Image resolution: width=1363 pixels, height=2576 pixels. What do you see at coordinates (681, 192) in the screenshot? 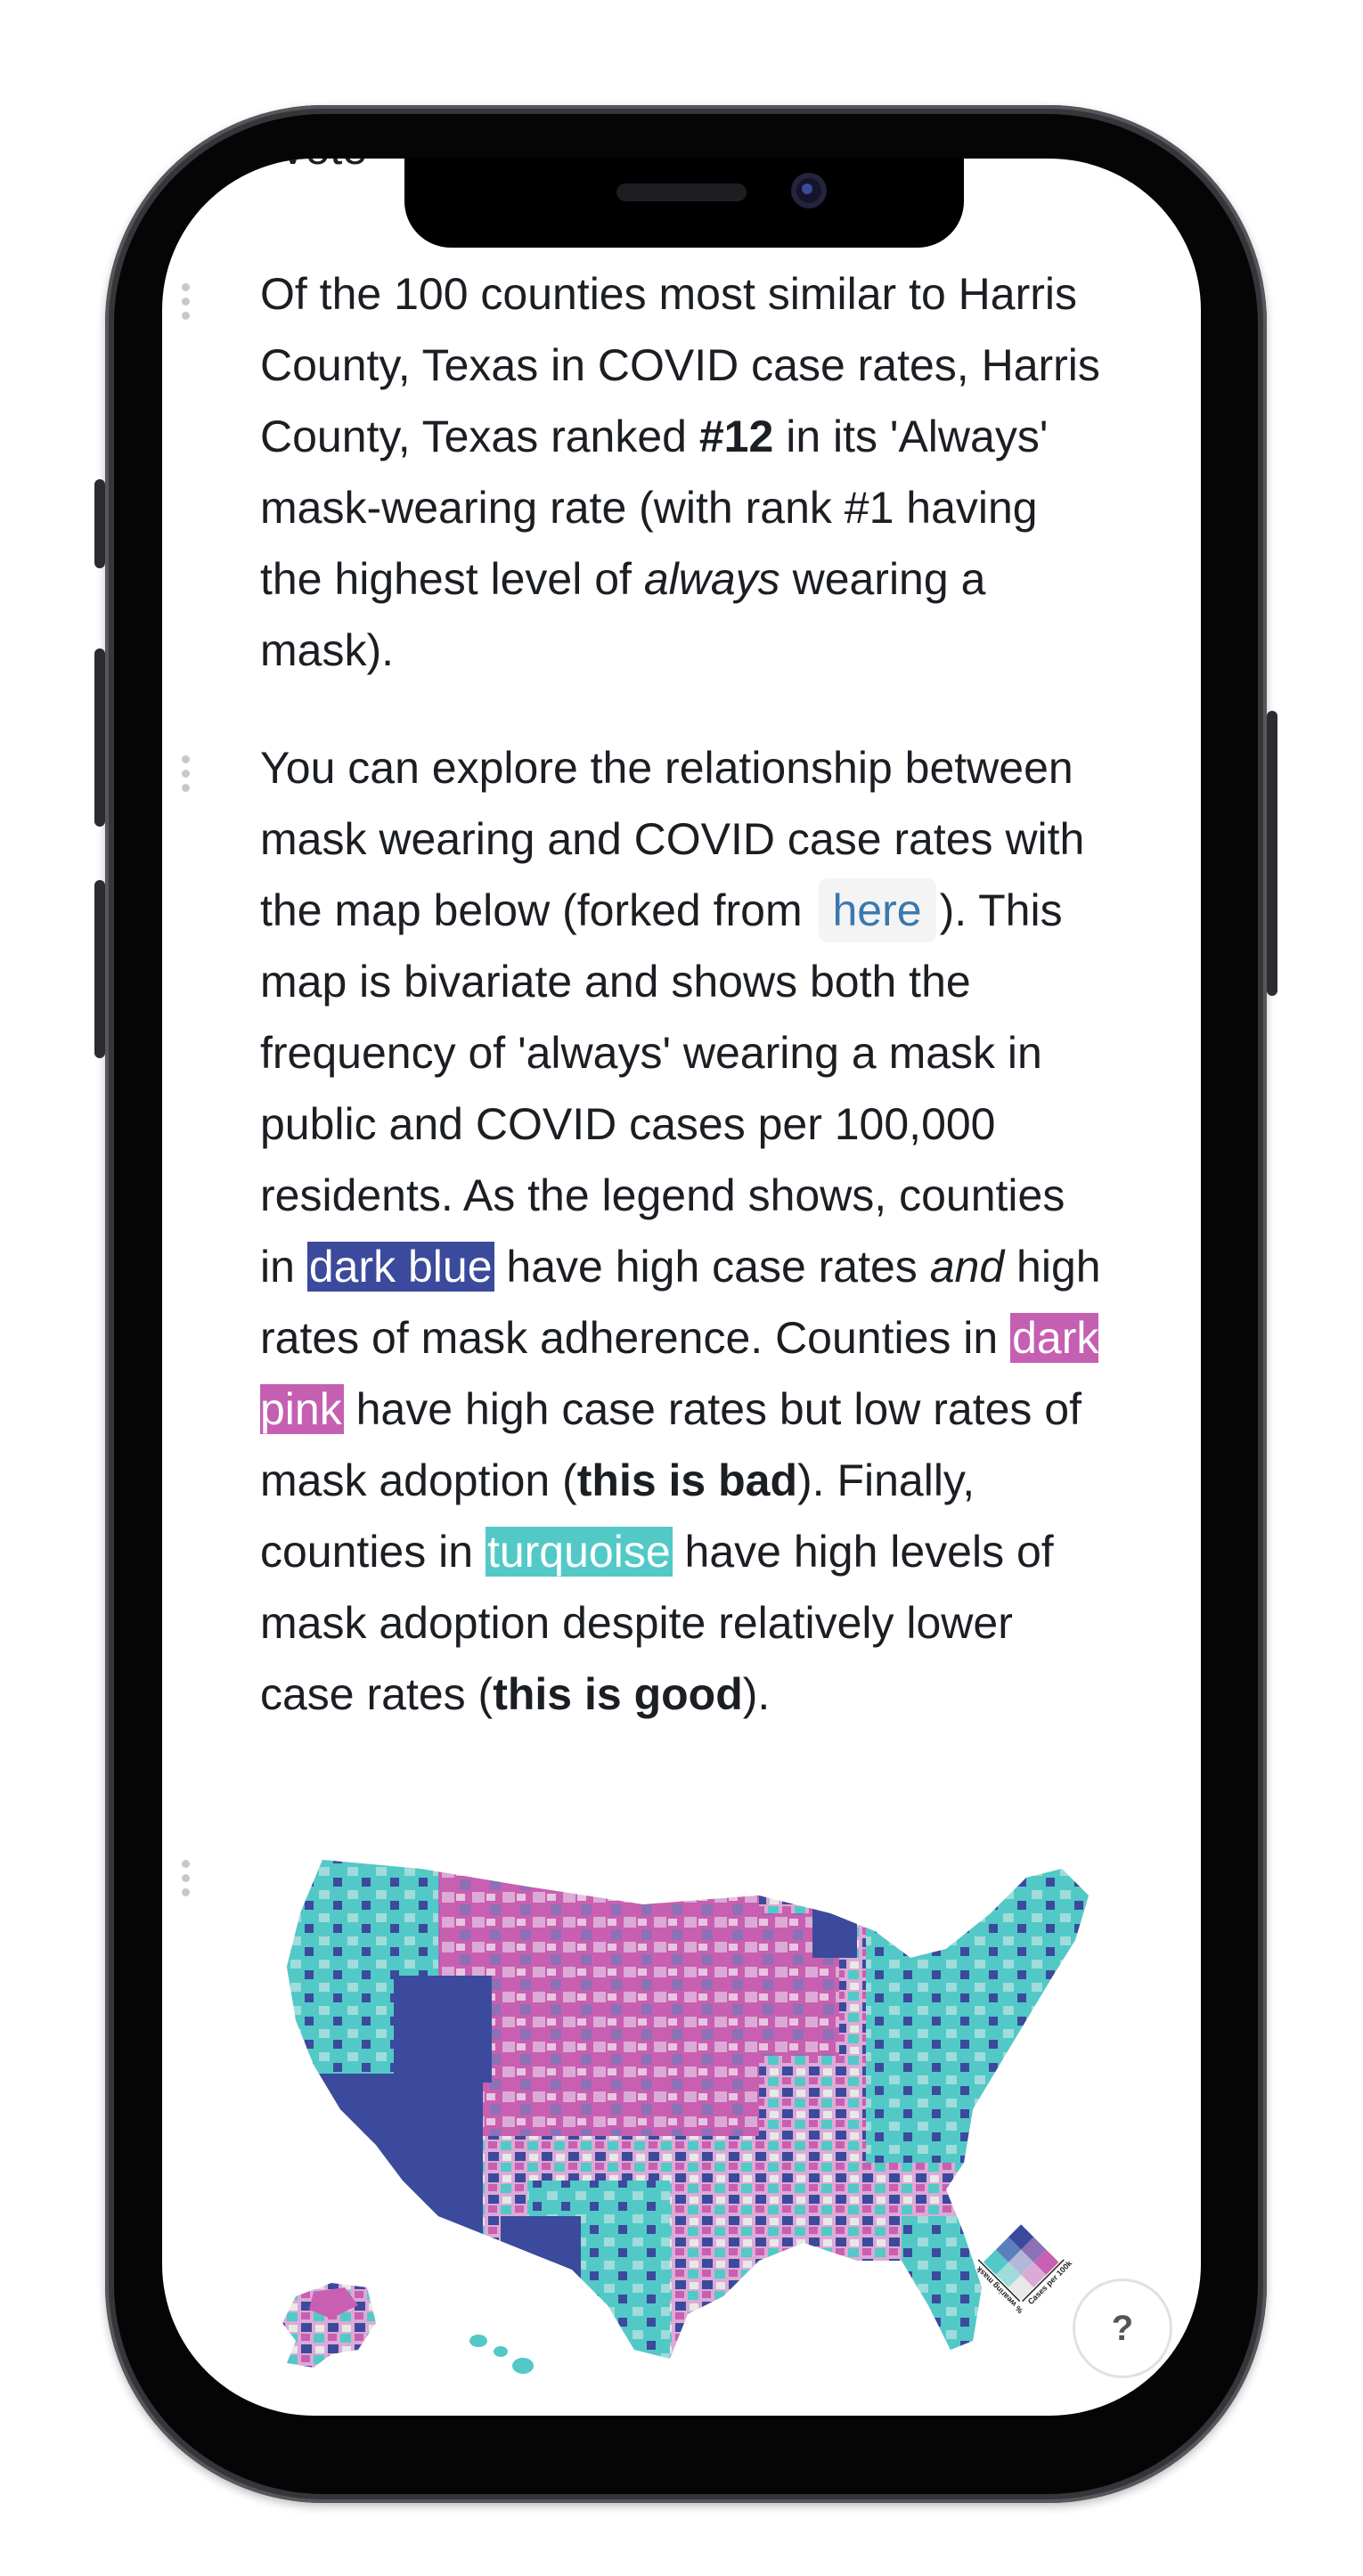
I see `speaker-grille` at bounding box center [681, 192].